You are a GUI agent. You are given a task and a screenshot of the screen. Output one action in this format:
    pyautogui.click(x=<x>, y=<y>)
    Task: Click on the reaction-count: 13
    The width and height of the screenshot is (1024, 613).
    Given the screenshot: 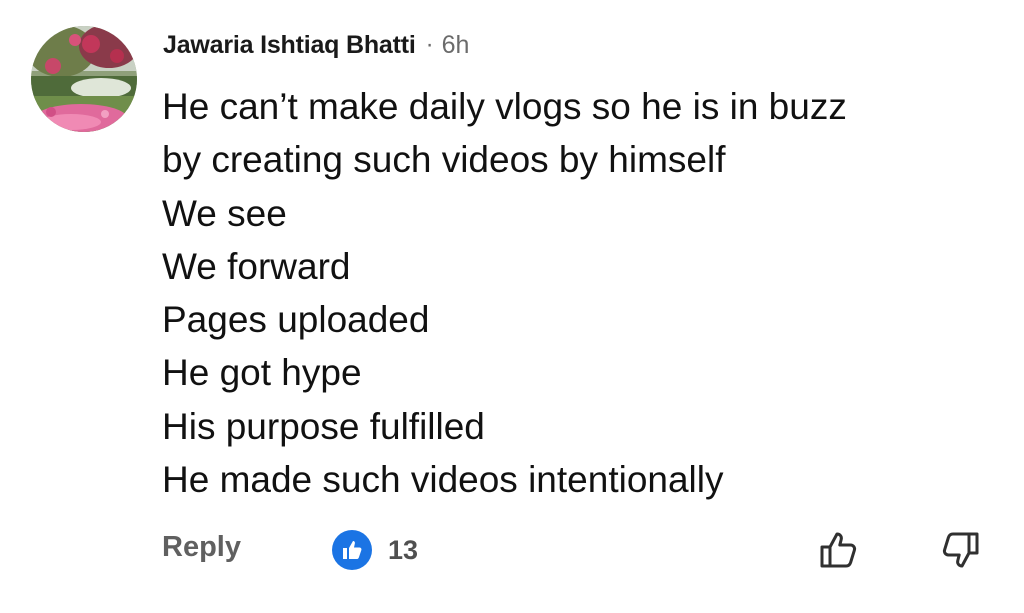 What is the action you would take?
    pyautogui.click(x=403, y=549)
    